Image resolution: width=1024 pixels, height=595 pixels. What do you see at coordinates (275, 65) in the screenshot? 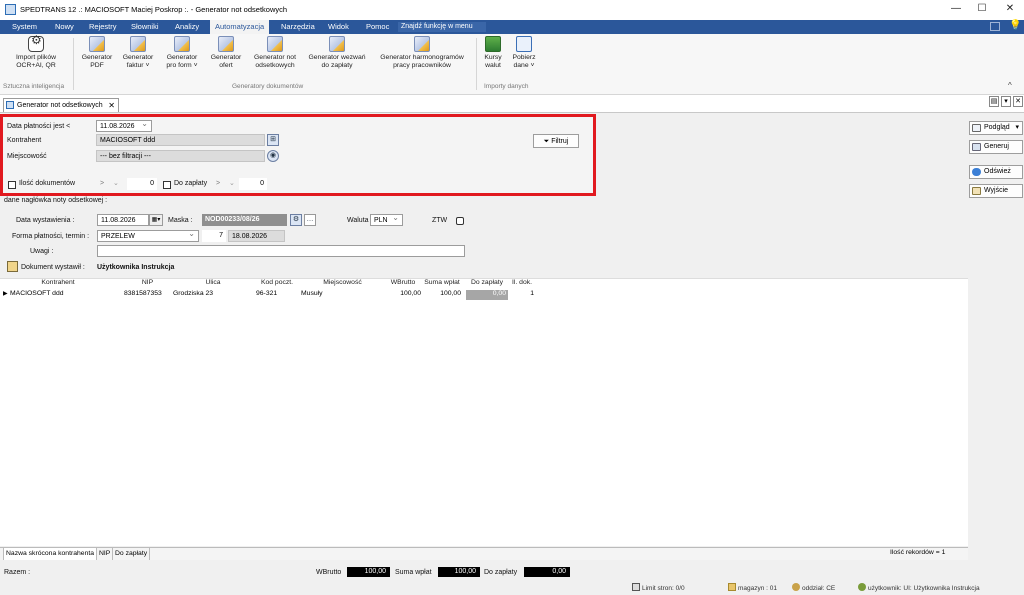
I see `ribbon-label: odsetkowych` at bounding box center [275, 65].